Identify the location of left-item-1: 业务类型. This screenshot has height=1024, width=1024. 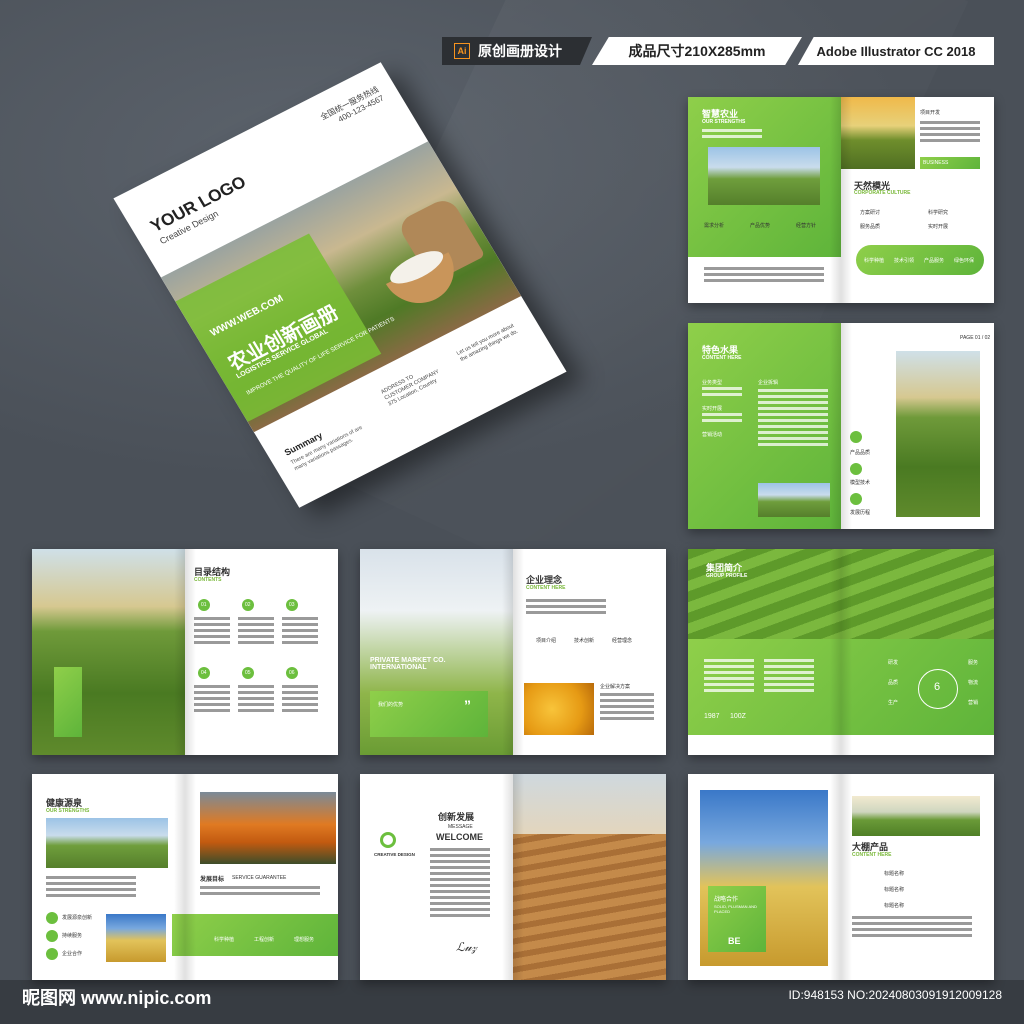
(712, 383).